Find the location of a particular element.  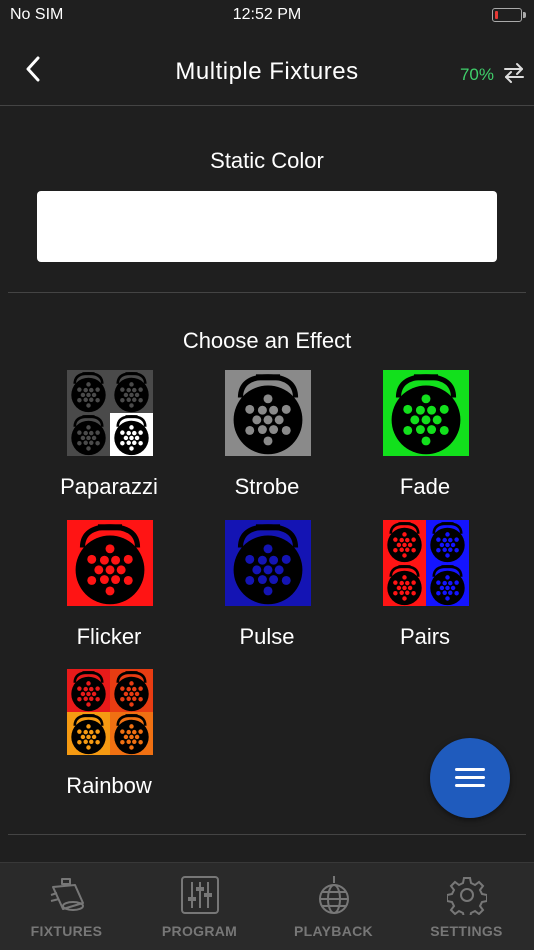

effect-rainbow: Rainbow is located at coordinates (109, 739).